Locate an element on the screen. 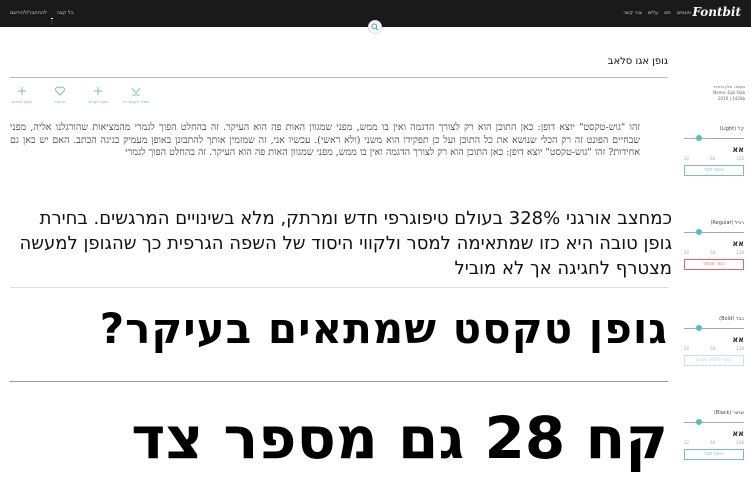 This screenshot has width=751, height=501. add-to-item-action: הוסף לפריט is located at coordinates (22, 94).